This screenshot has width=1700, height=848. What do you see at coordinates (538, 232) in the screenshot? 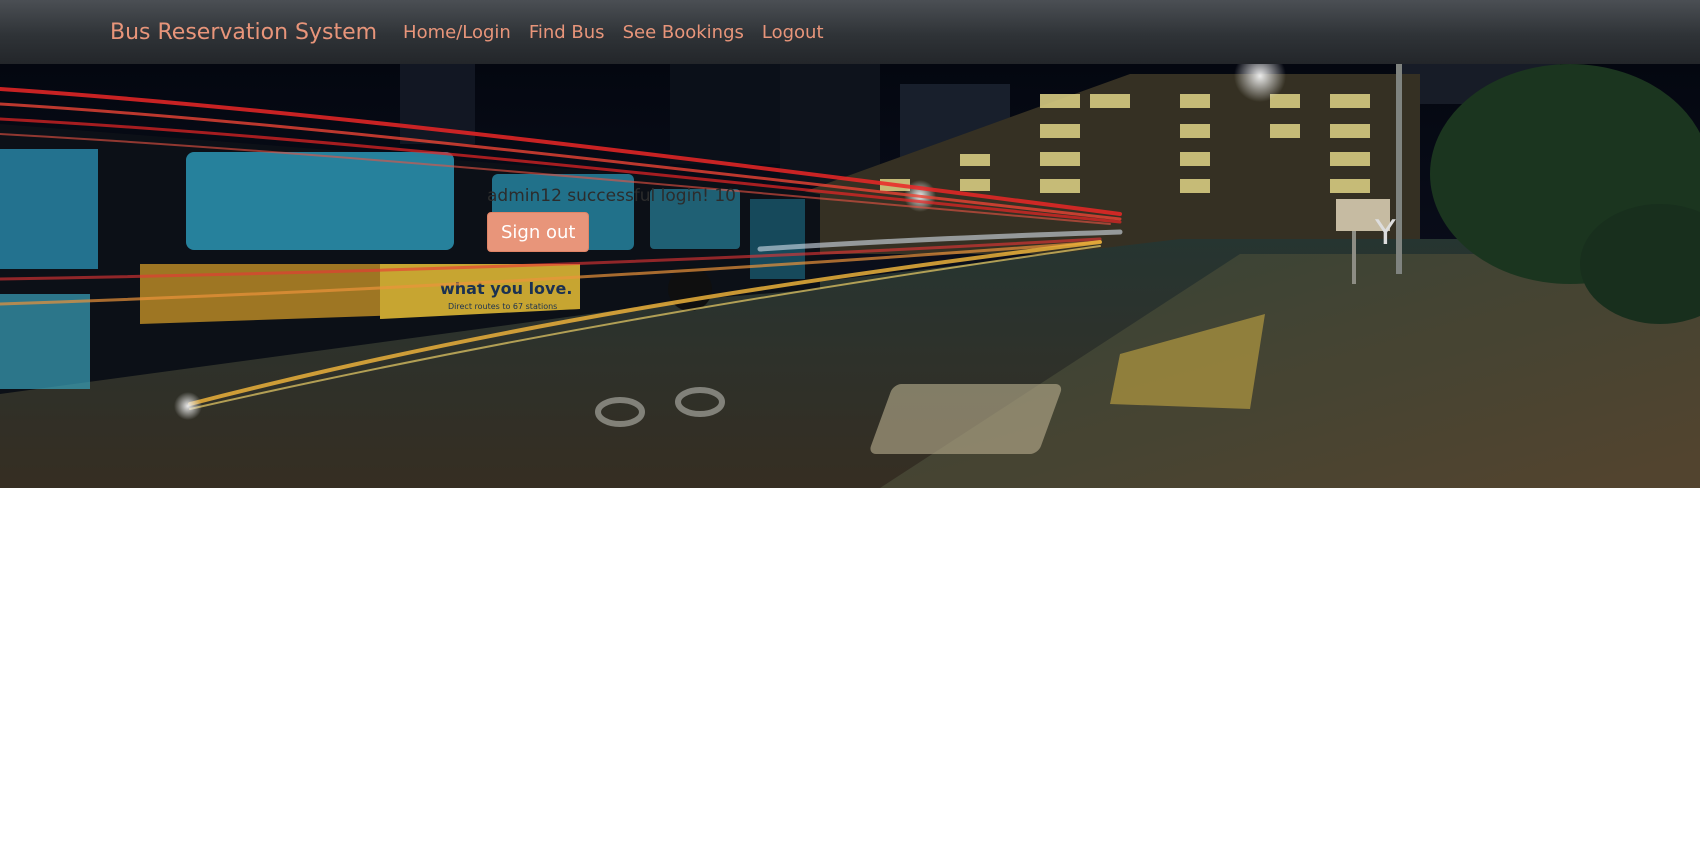
I see `sign-out-button: Sign out` at bounding box center [538, 232].